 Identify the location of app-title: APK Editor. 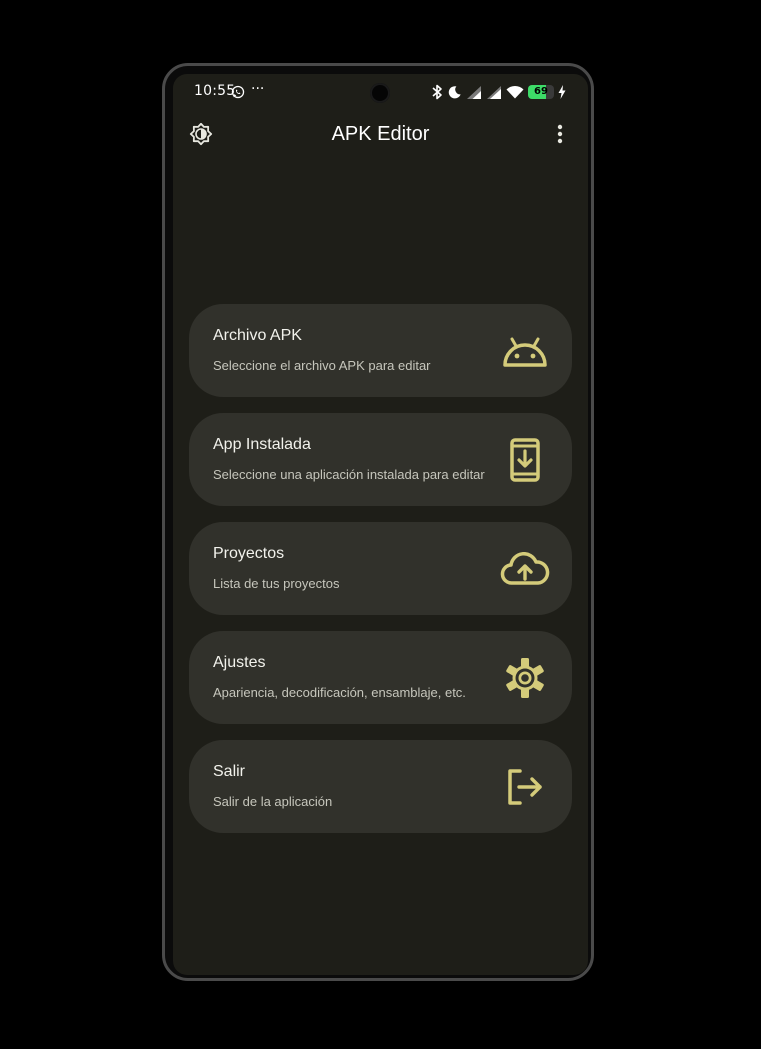
(380, 134).